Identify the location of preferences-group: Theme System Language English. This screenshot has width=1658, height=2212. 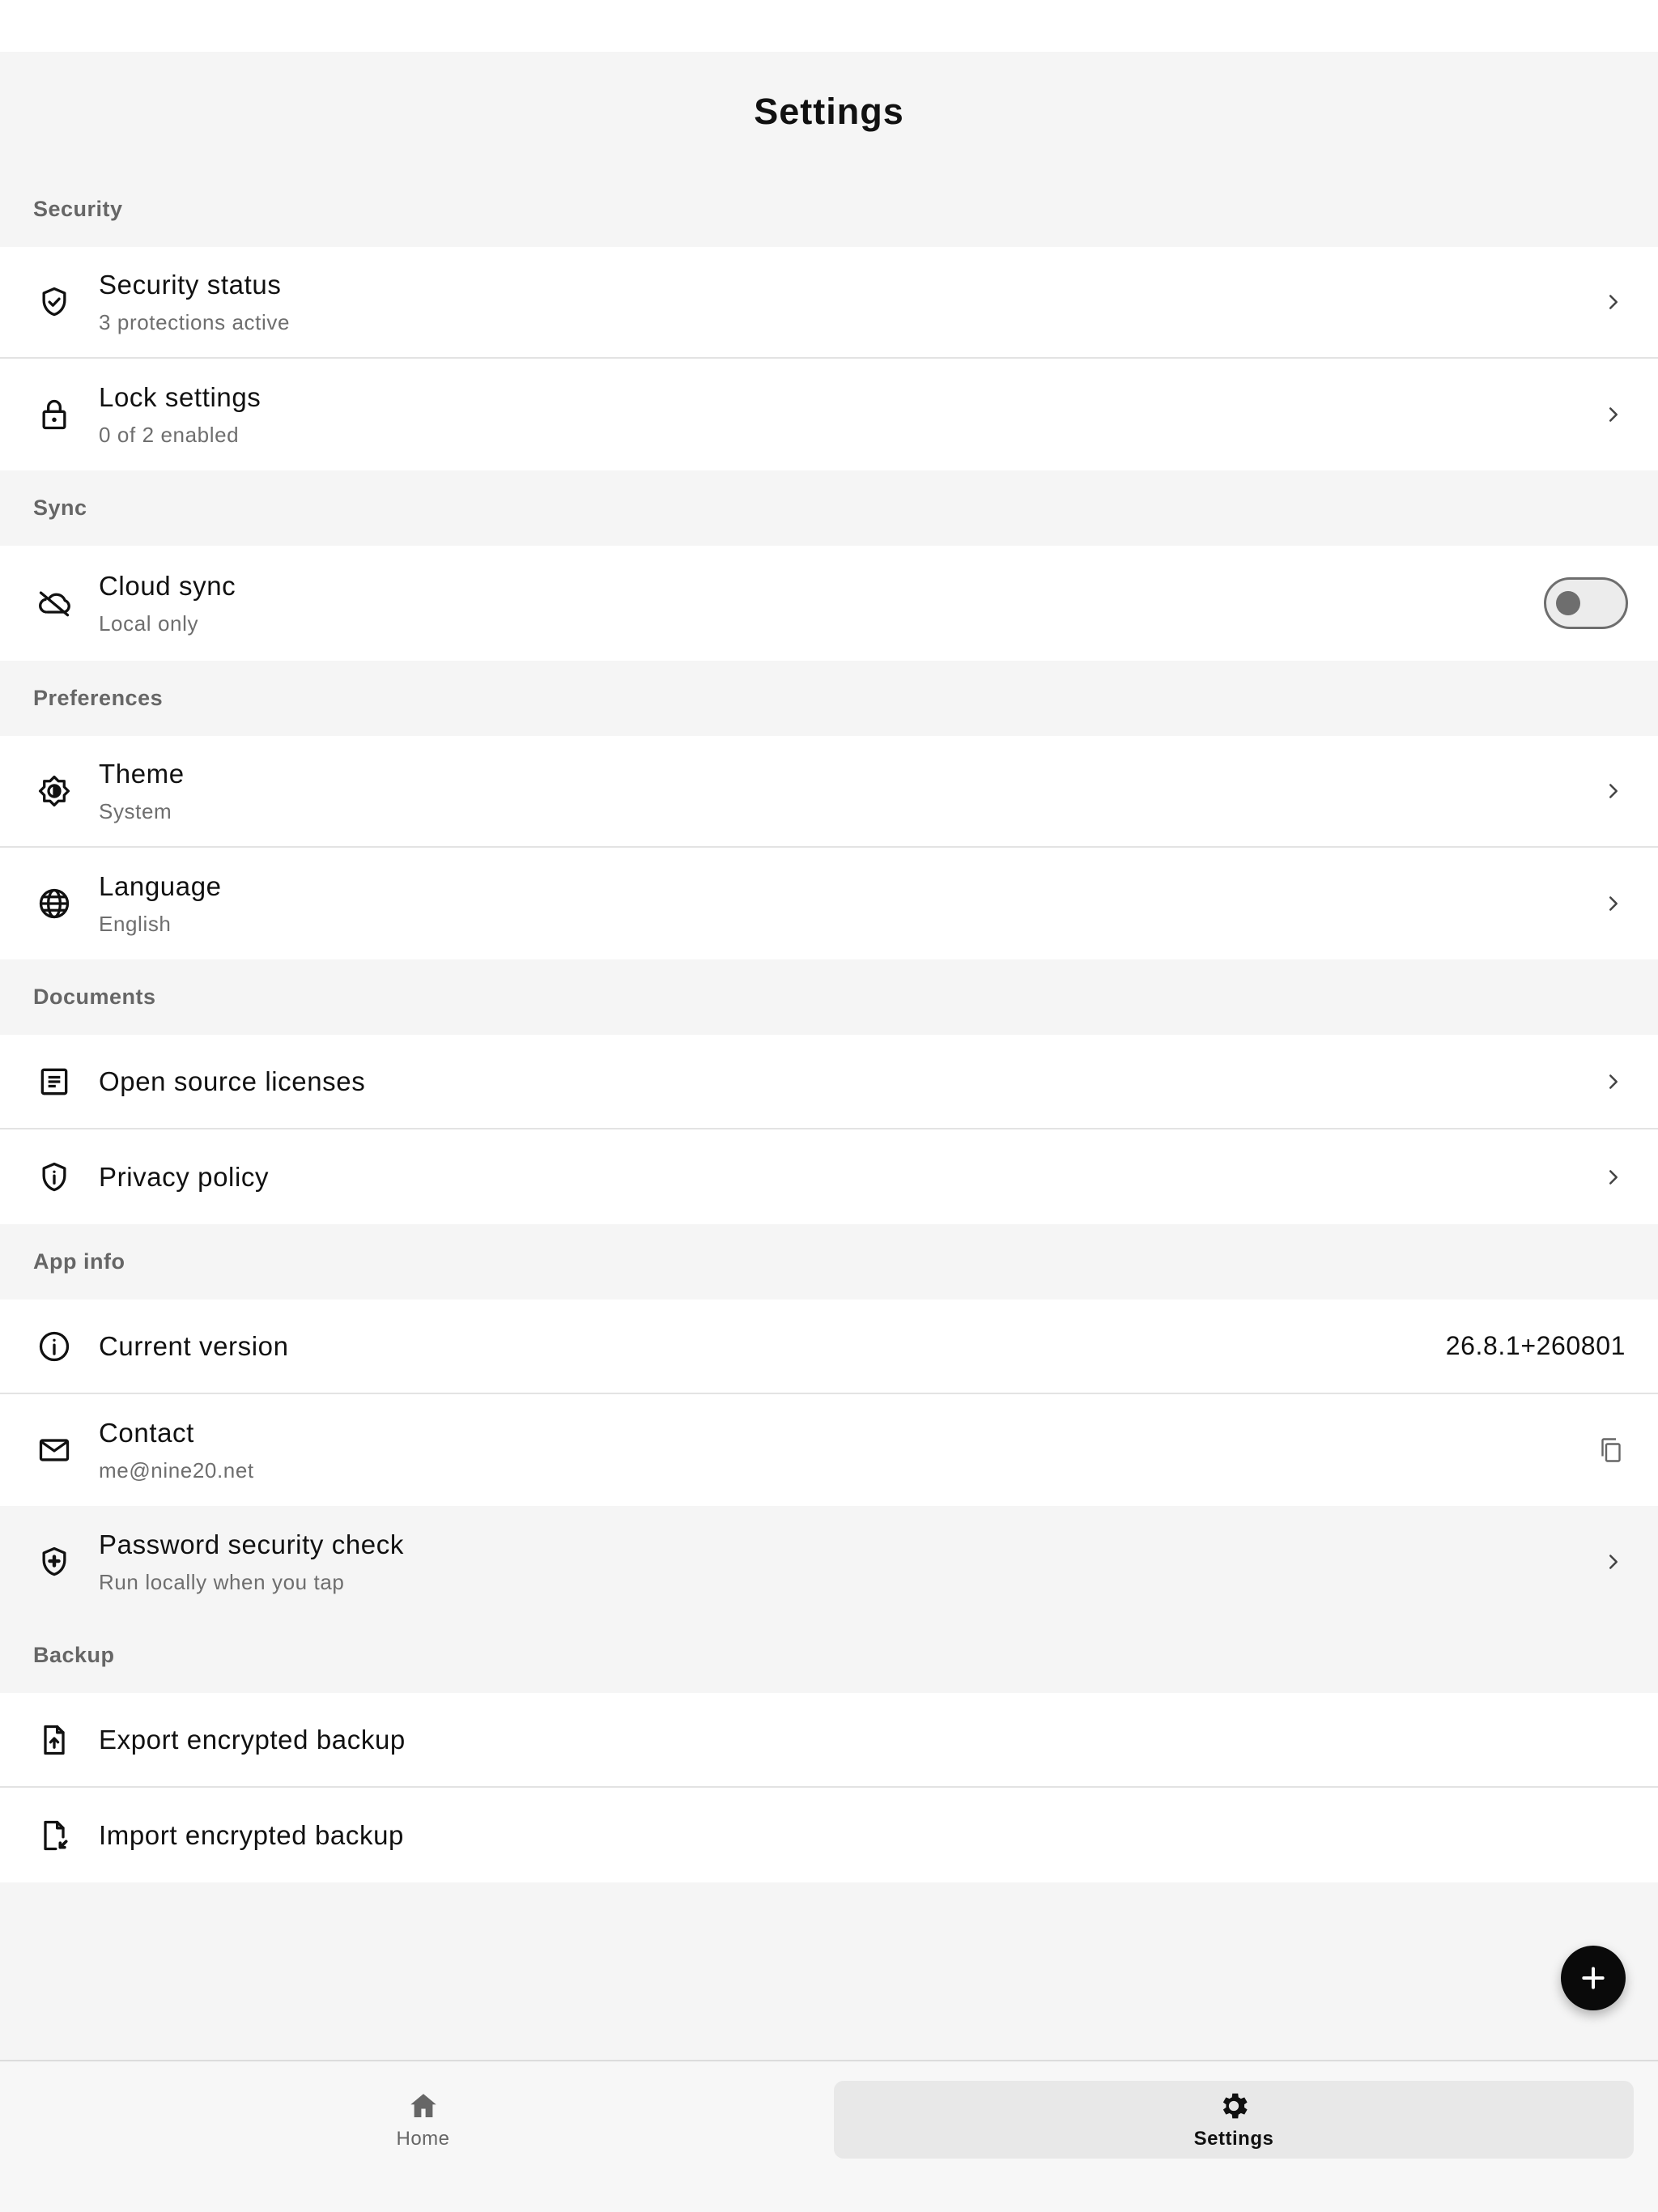
(829, 848).